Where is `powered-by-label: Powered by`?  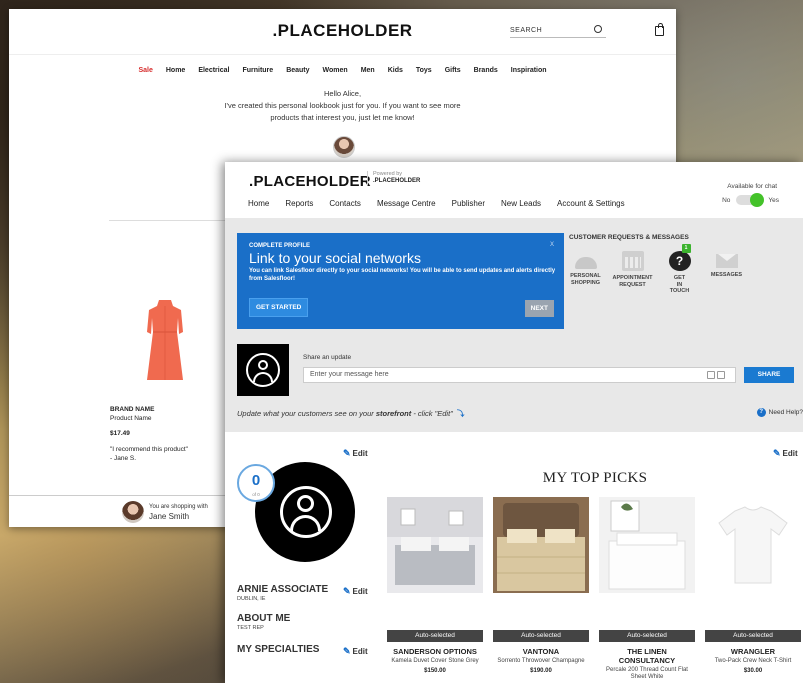 powered-by-label: Powered by is located at coordinates (388, 174).